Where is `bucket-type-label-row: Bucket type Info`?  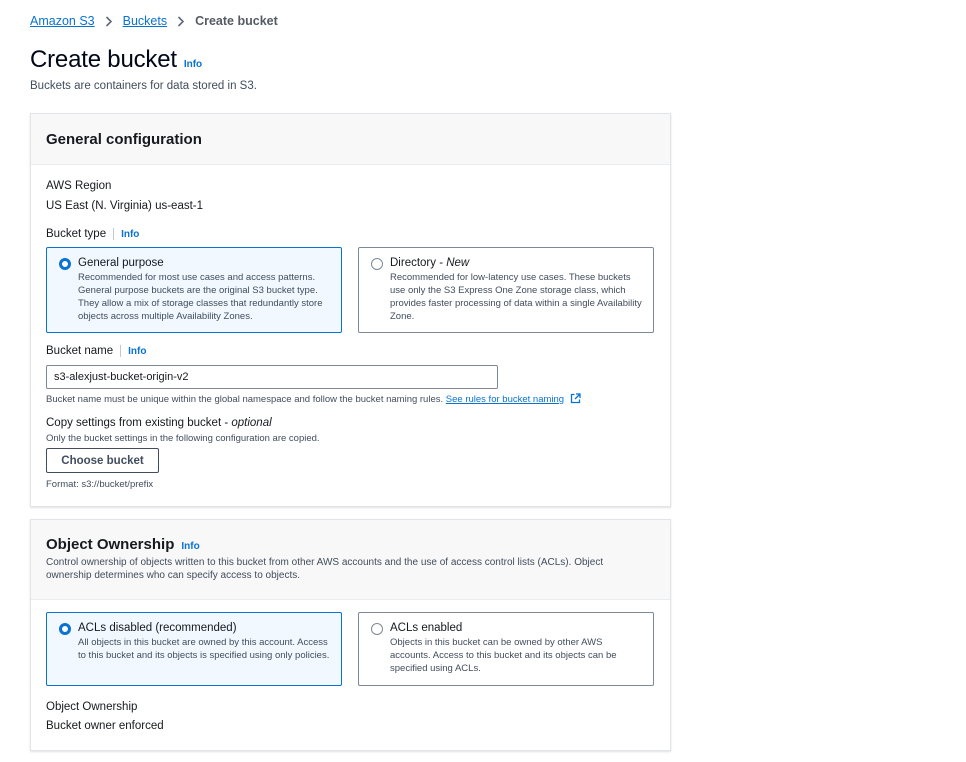
bucket-type-label-row: Bucket type Info is located at coordinates (92, 234).